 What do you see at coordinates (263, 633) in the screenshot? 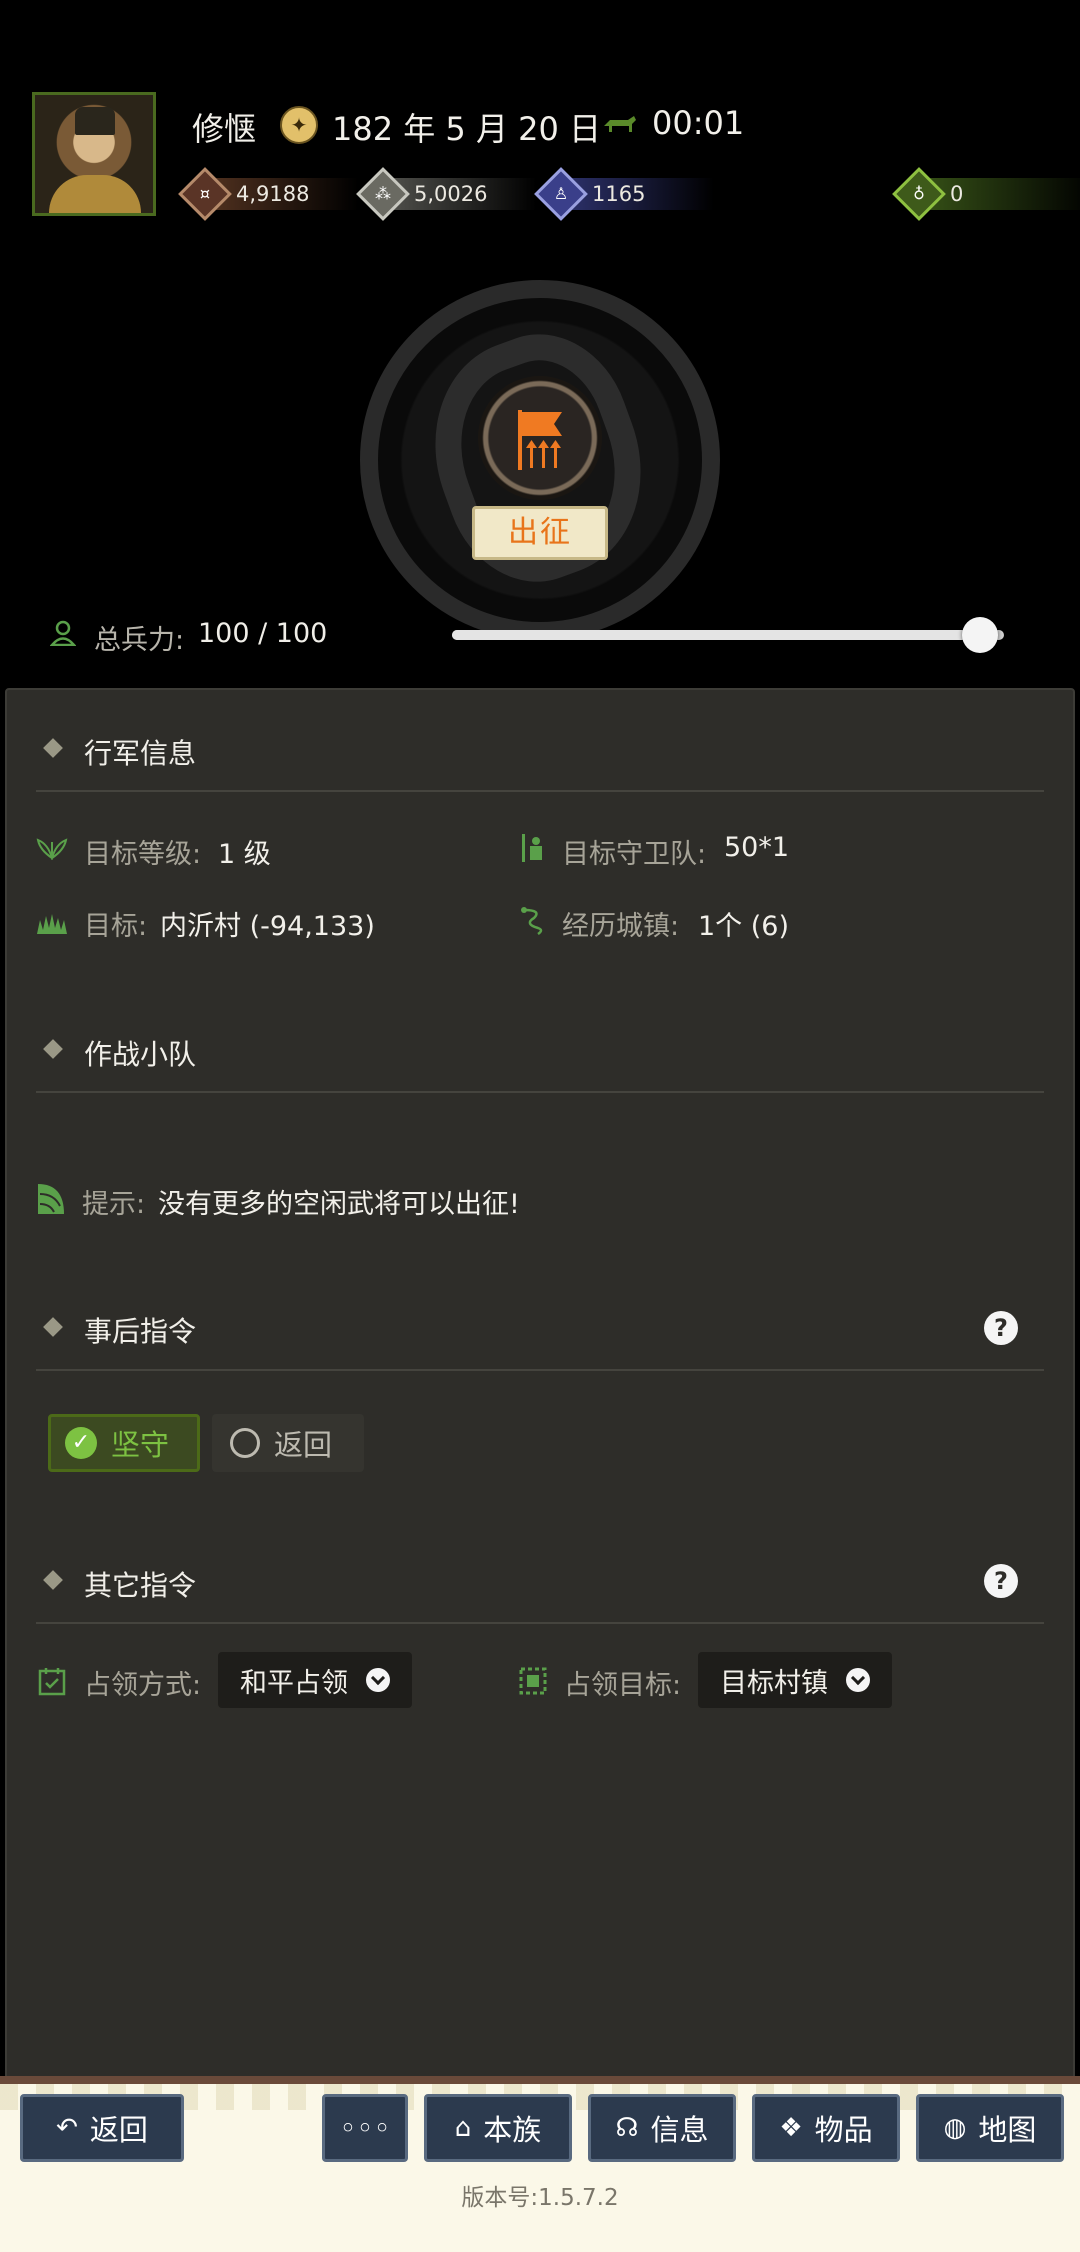
I see `troops-value: 100 / 100` at bounding box center [263, 633].